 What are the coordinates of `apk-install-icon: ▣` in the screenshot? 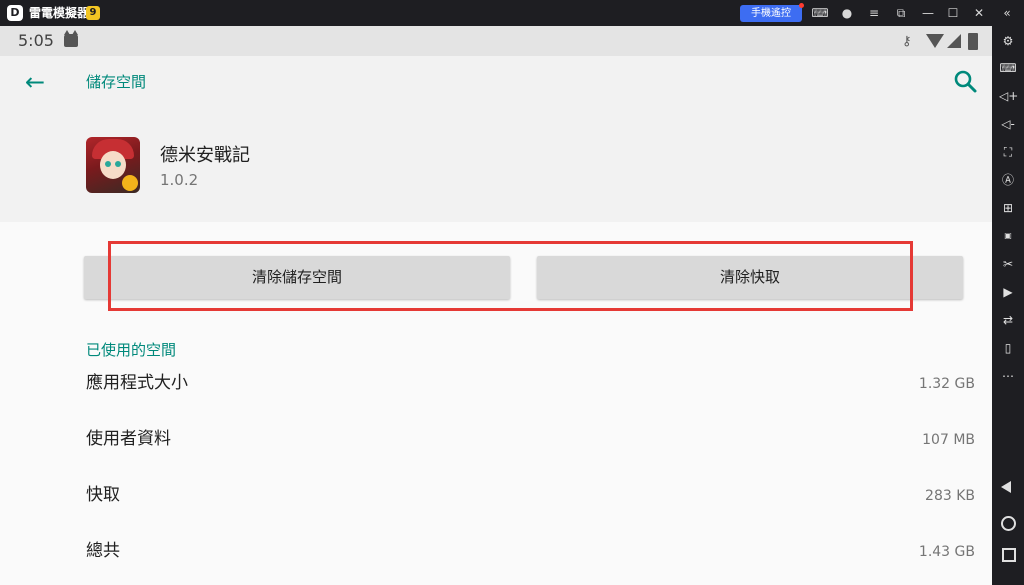 It's located at (1008, 236).